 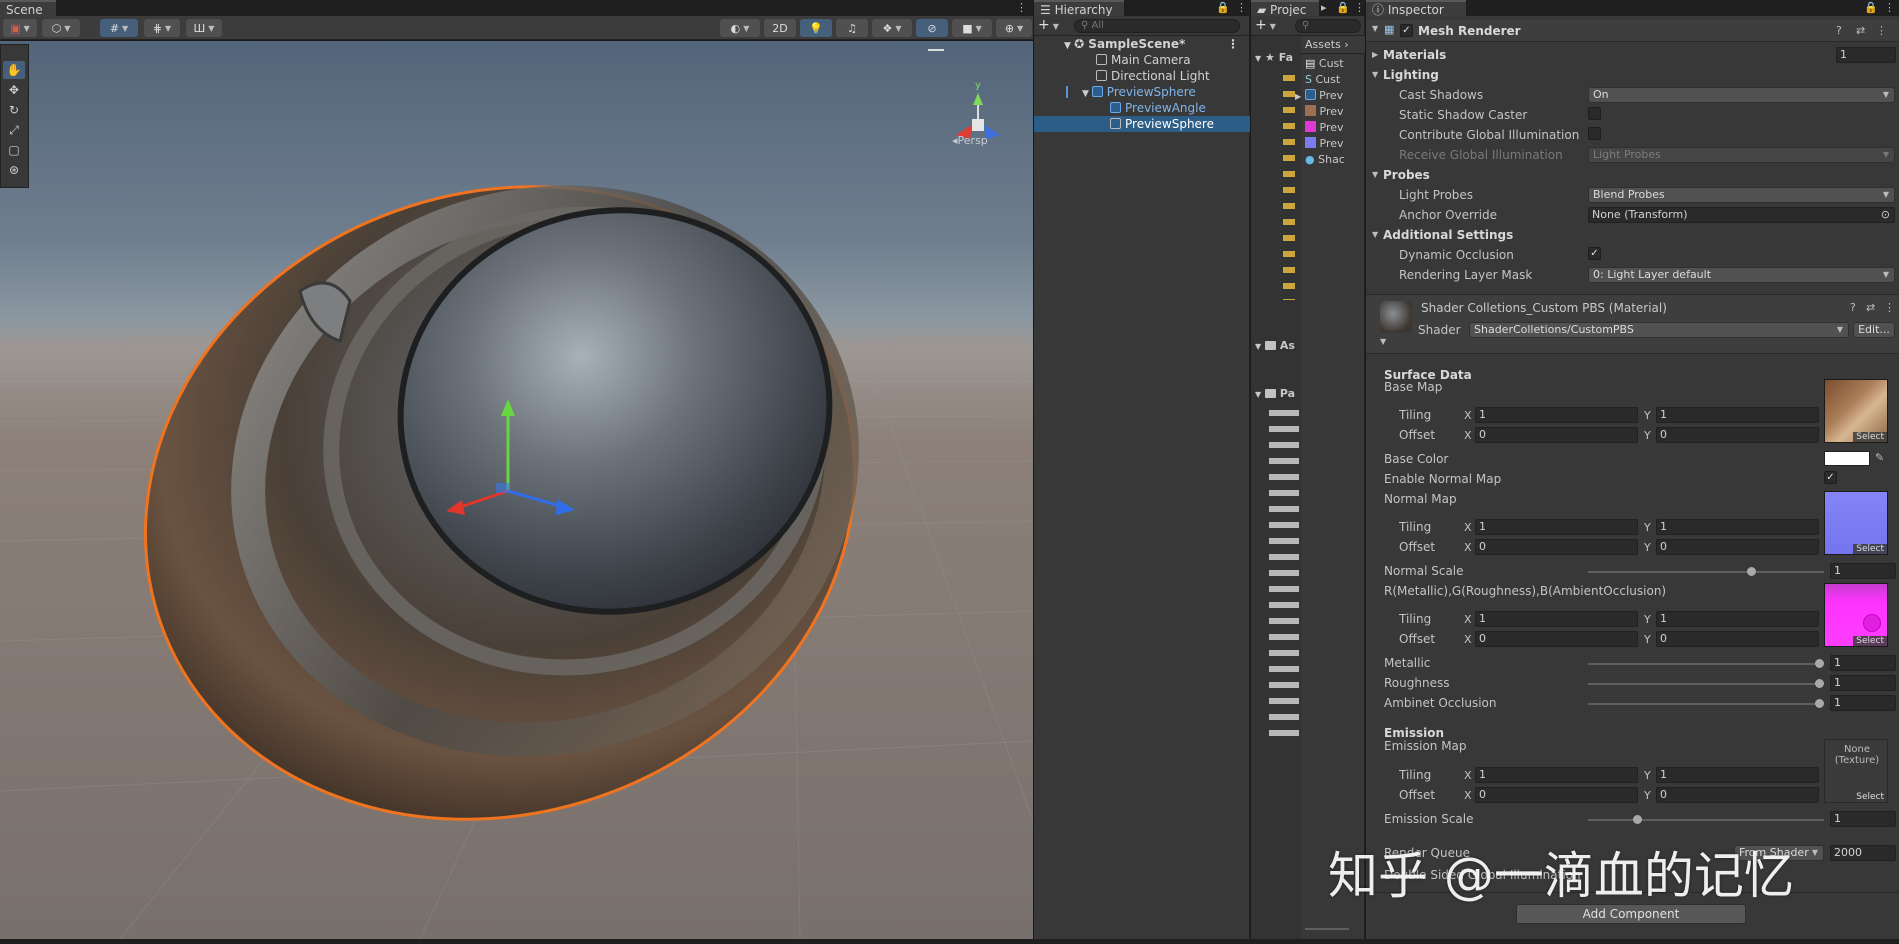 What do you see at coordinates (1265, 25) in the screenshot?
I see `project-add-button: + ▼` at bounding box center [1265, 25].